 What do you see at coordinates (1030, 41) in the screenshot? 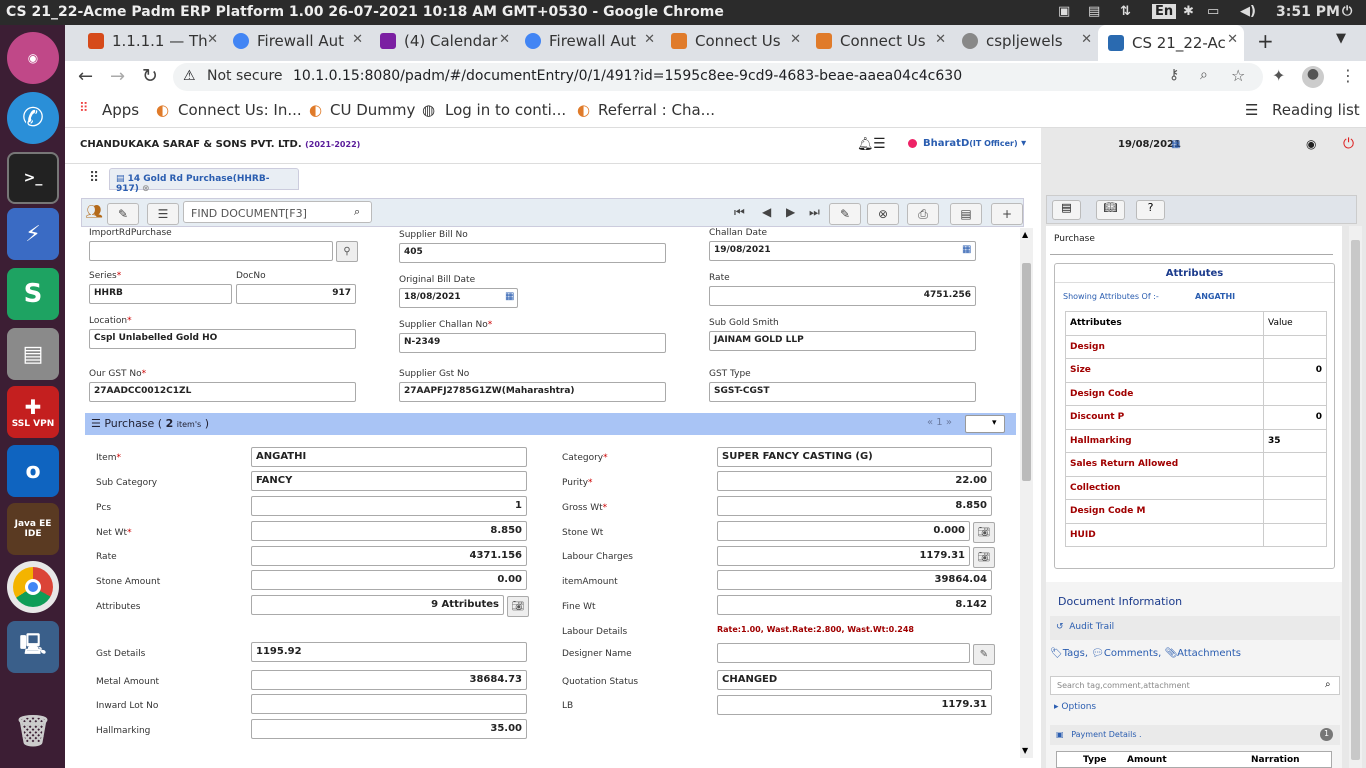
I see `browser-tab: cspljewels ✕` at bounding box center [1030, 41].